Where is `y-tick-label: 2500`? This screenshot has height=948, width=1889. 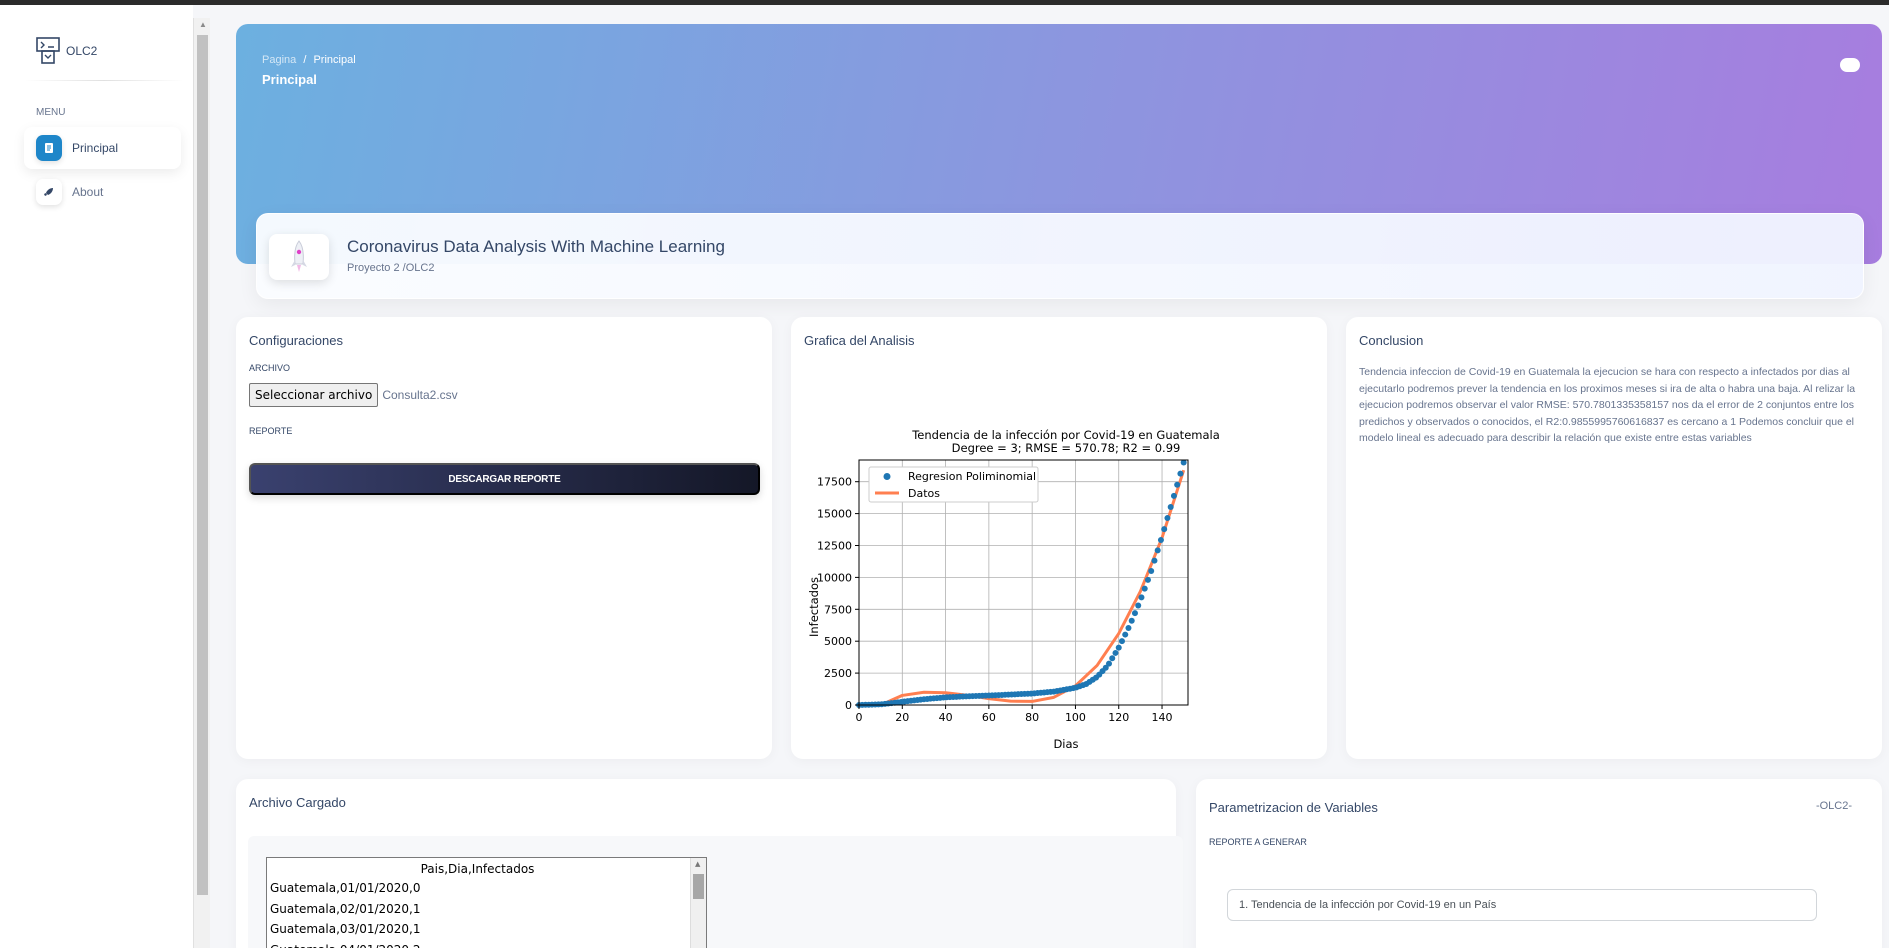
y-tick-label: 2500 is located at coordinates (838, 673).